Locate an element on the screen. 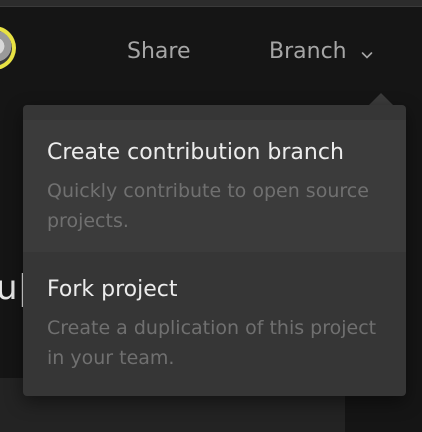 The height and width of the screenshot is (432, 422). share-button: Share is located at coordinates (159, 52).